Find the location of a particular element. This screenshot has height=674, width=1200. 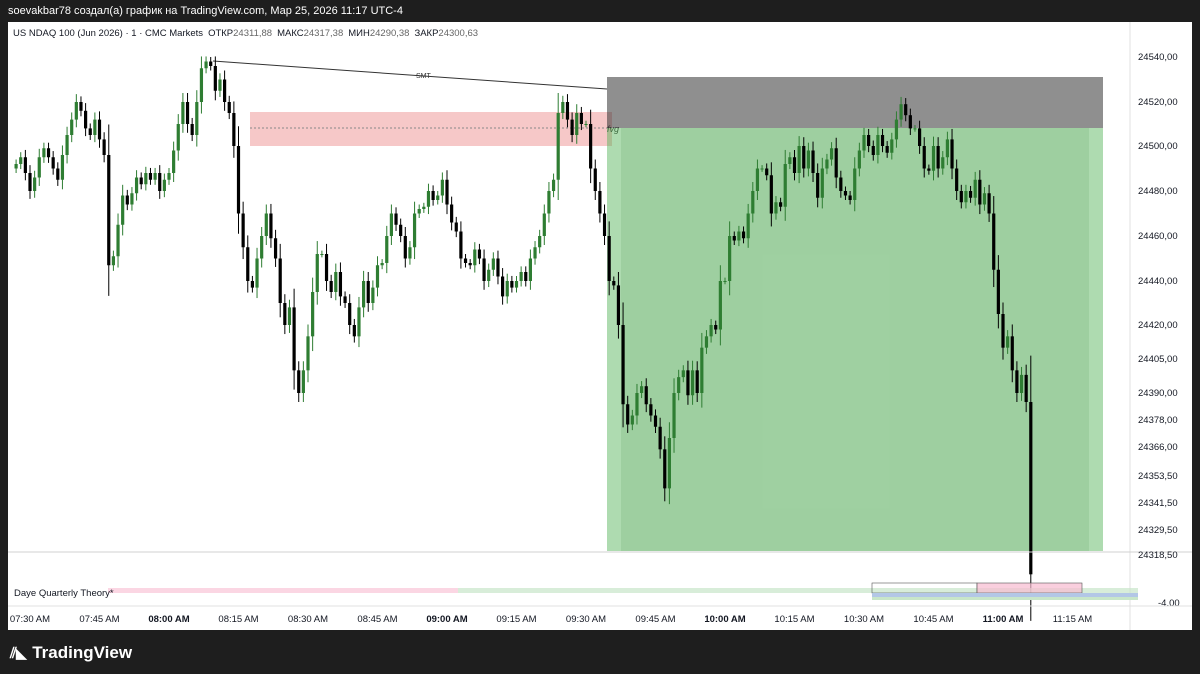

time-tick-label: 11:15 AM is located at coordinates (1073, 619).